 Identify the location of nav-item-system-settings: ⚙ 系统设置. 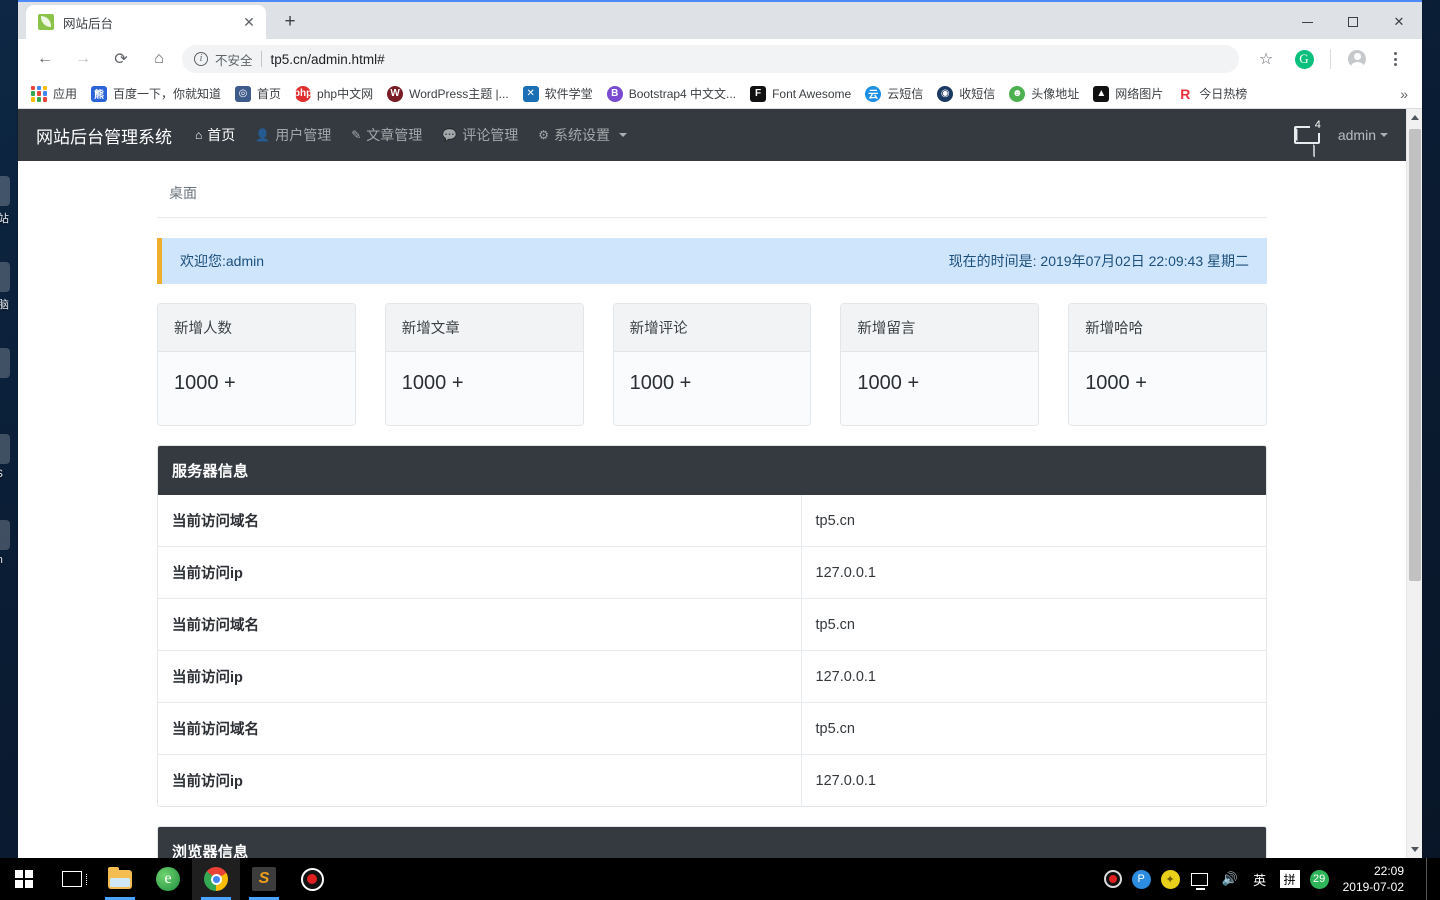
(582, 135).